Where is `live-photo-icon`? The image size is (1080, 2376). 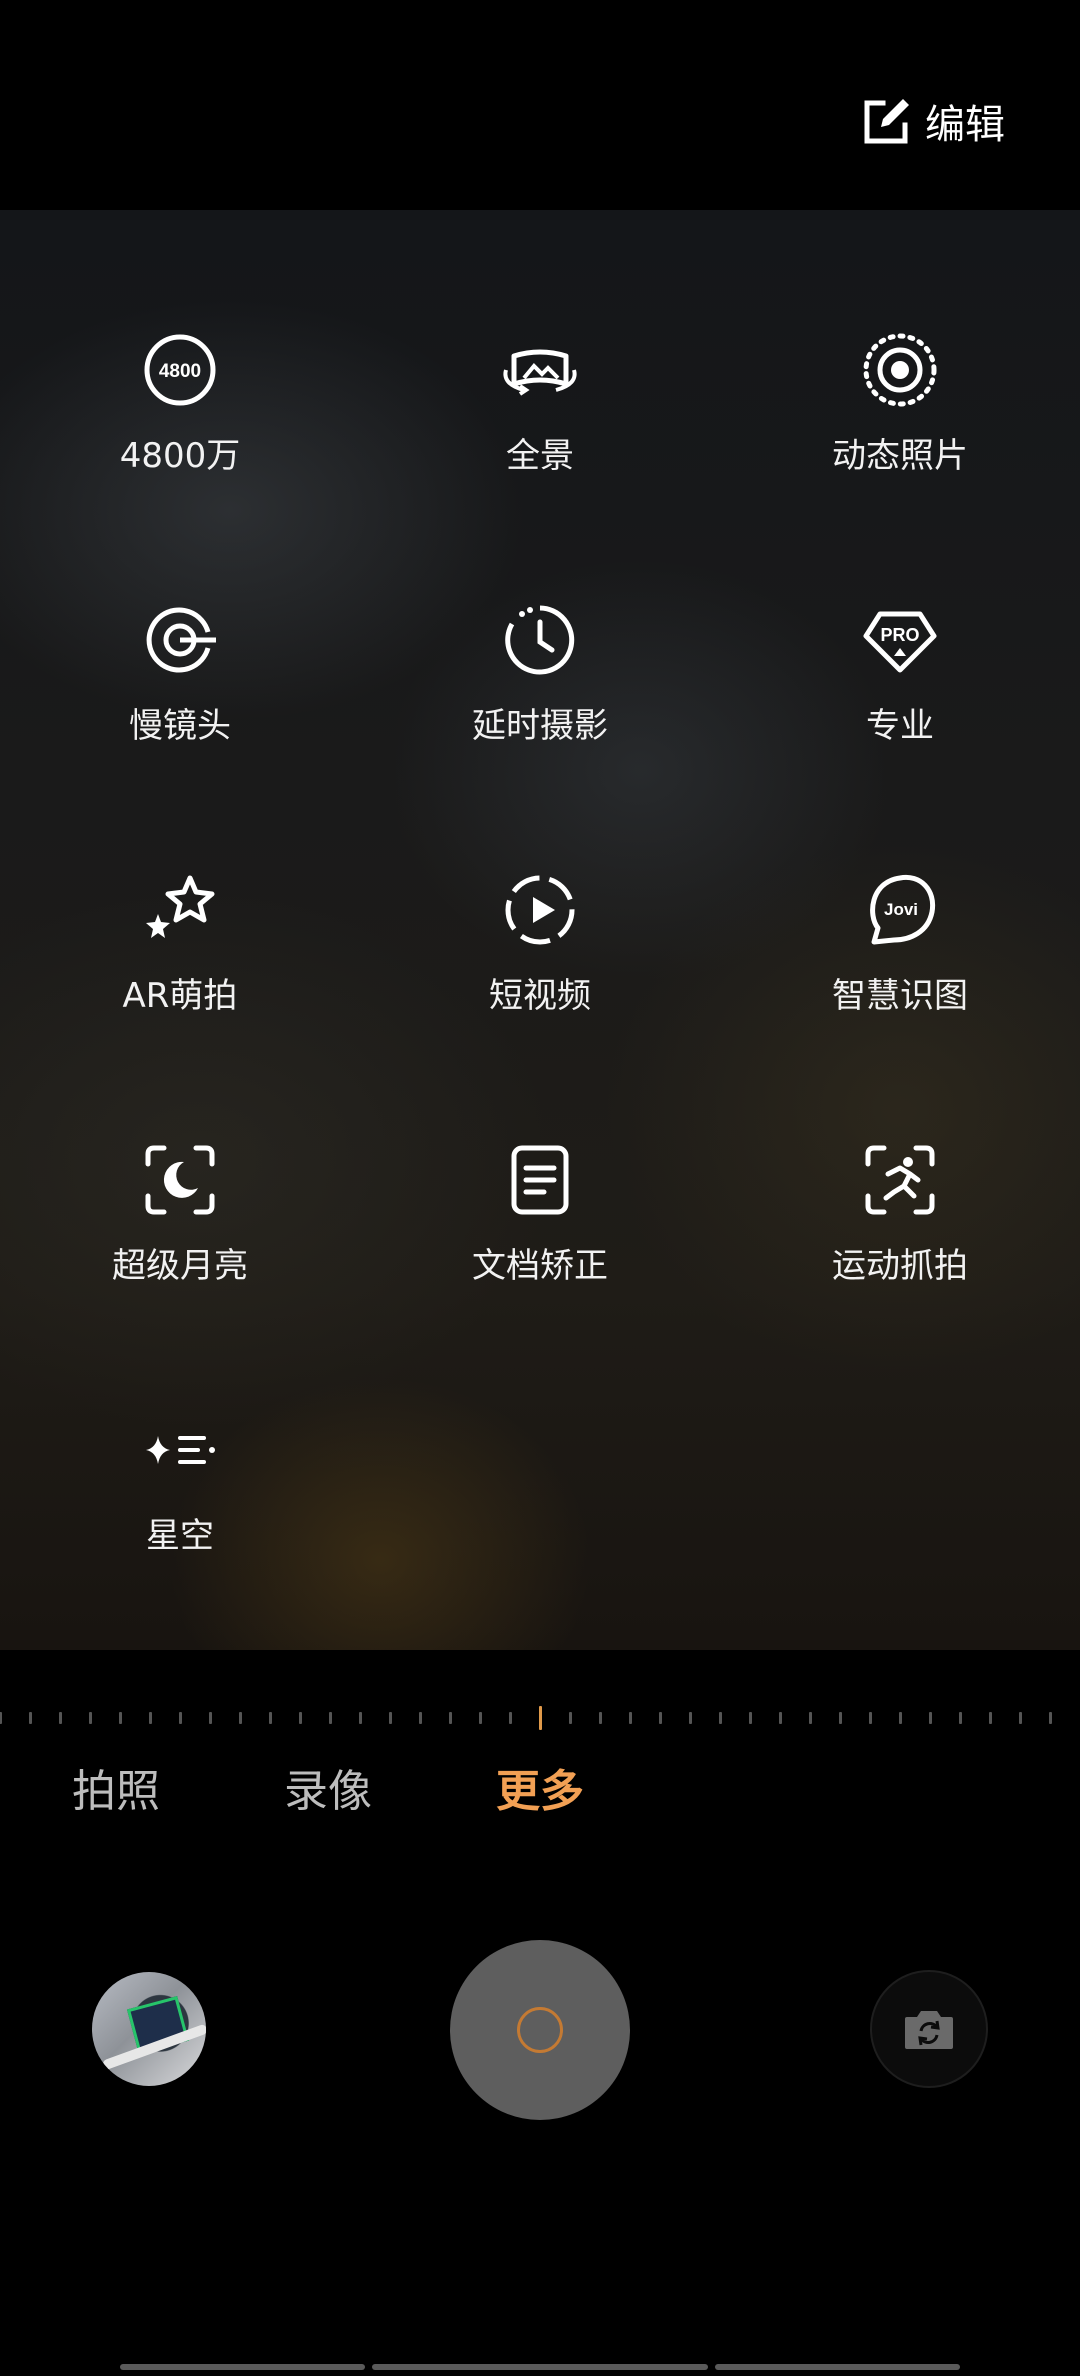 live-photo-icon is located at coordinates (900, 370).